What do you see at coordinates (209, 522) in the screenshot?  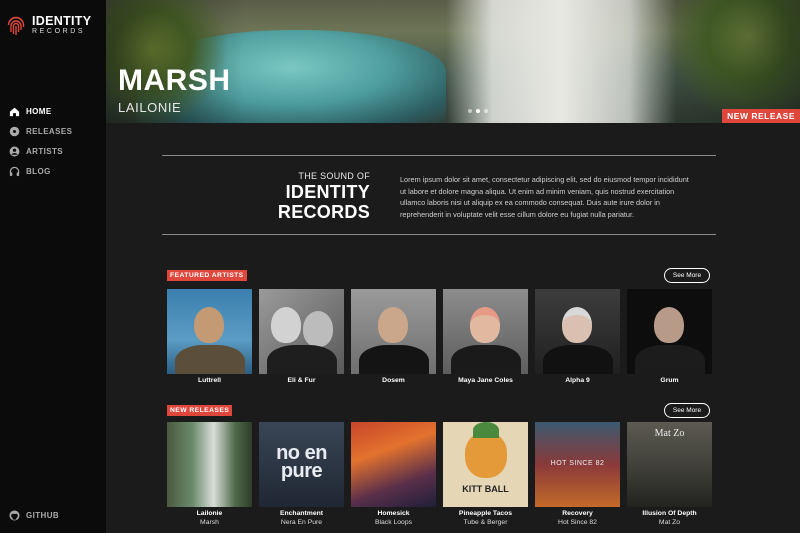 I see `release-artist: Marsh` at bounding box center [209, 522].